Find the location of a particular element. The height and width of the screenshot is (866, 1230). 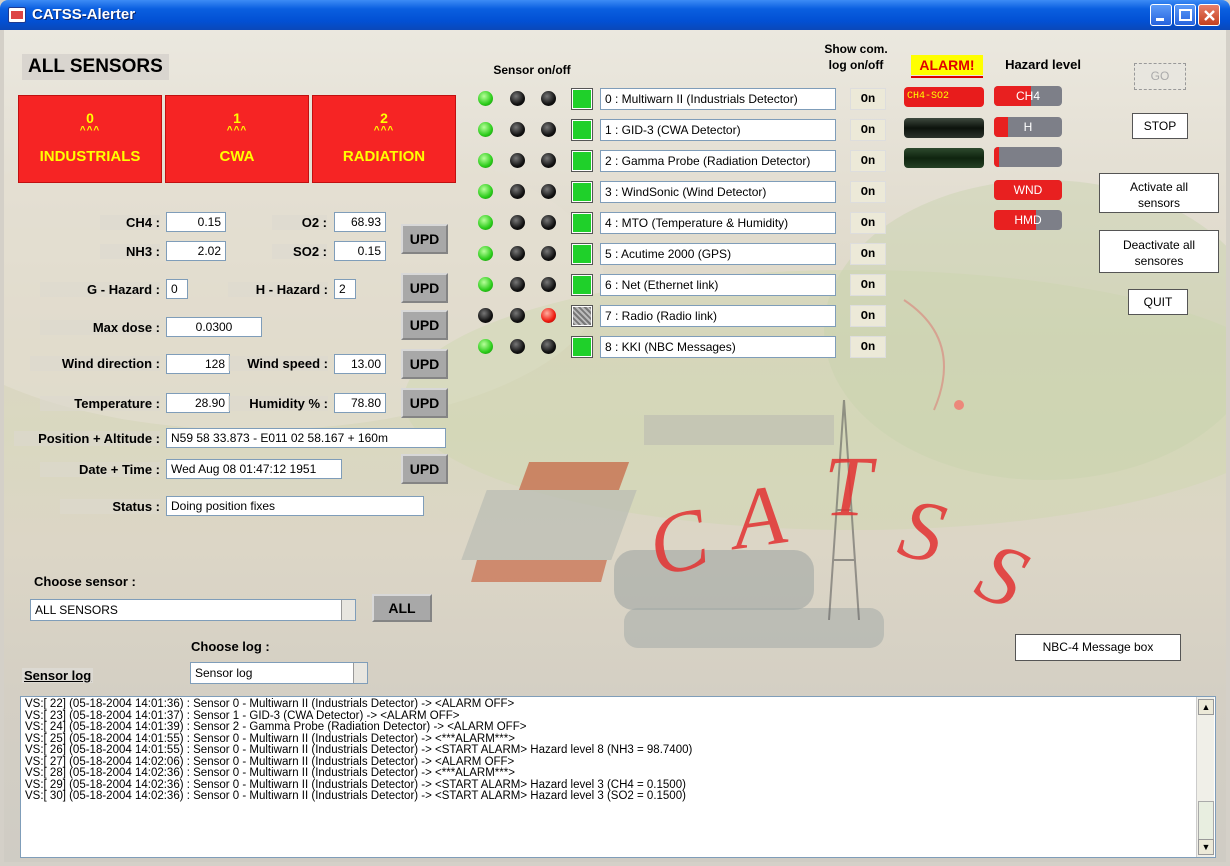

upd-datetime-button: UPD is located at coordinates (424, 469).